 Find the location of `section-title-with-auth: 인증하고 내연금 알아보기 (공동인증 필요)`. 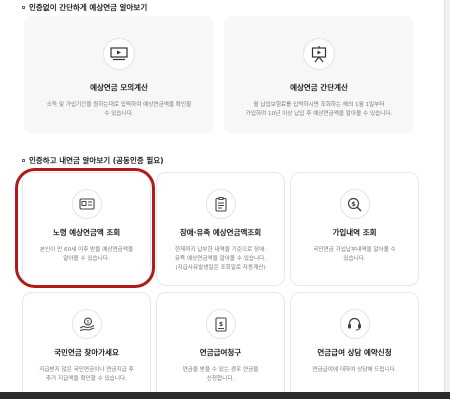

section-title-with-auth: 인증하고 내연금 알아보기 (공동인증 필요) is located at coordinates (93, 160).